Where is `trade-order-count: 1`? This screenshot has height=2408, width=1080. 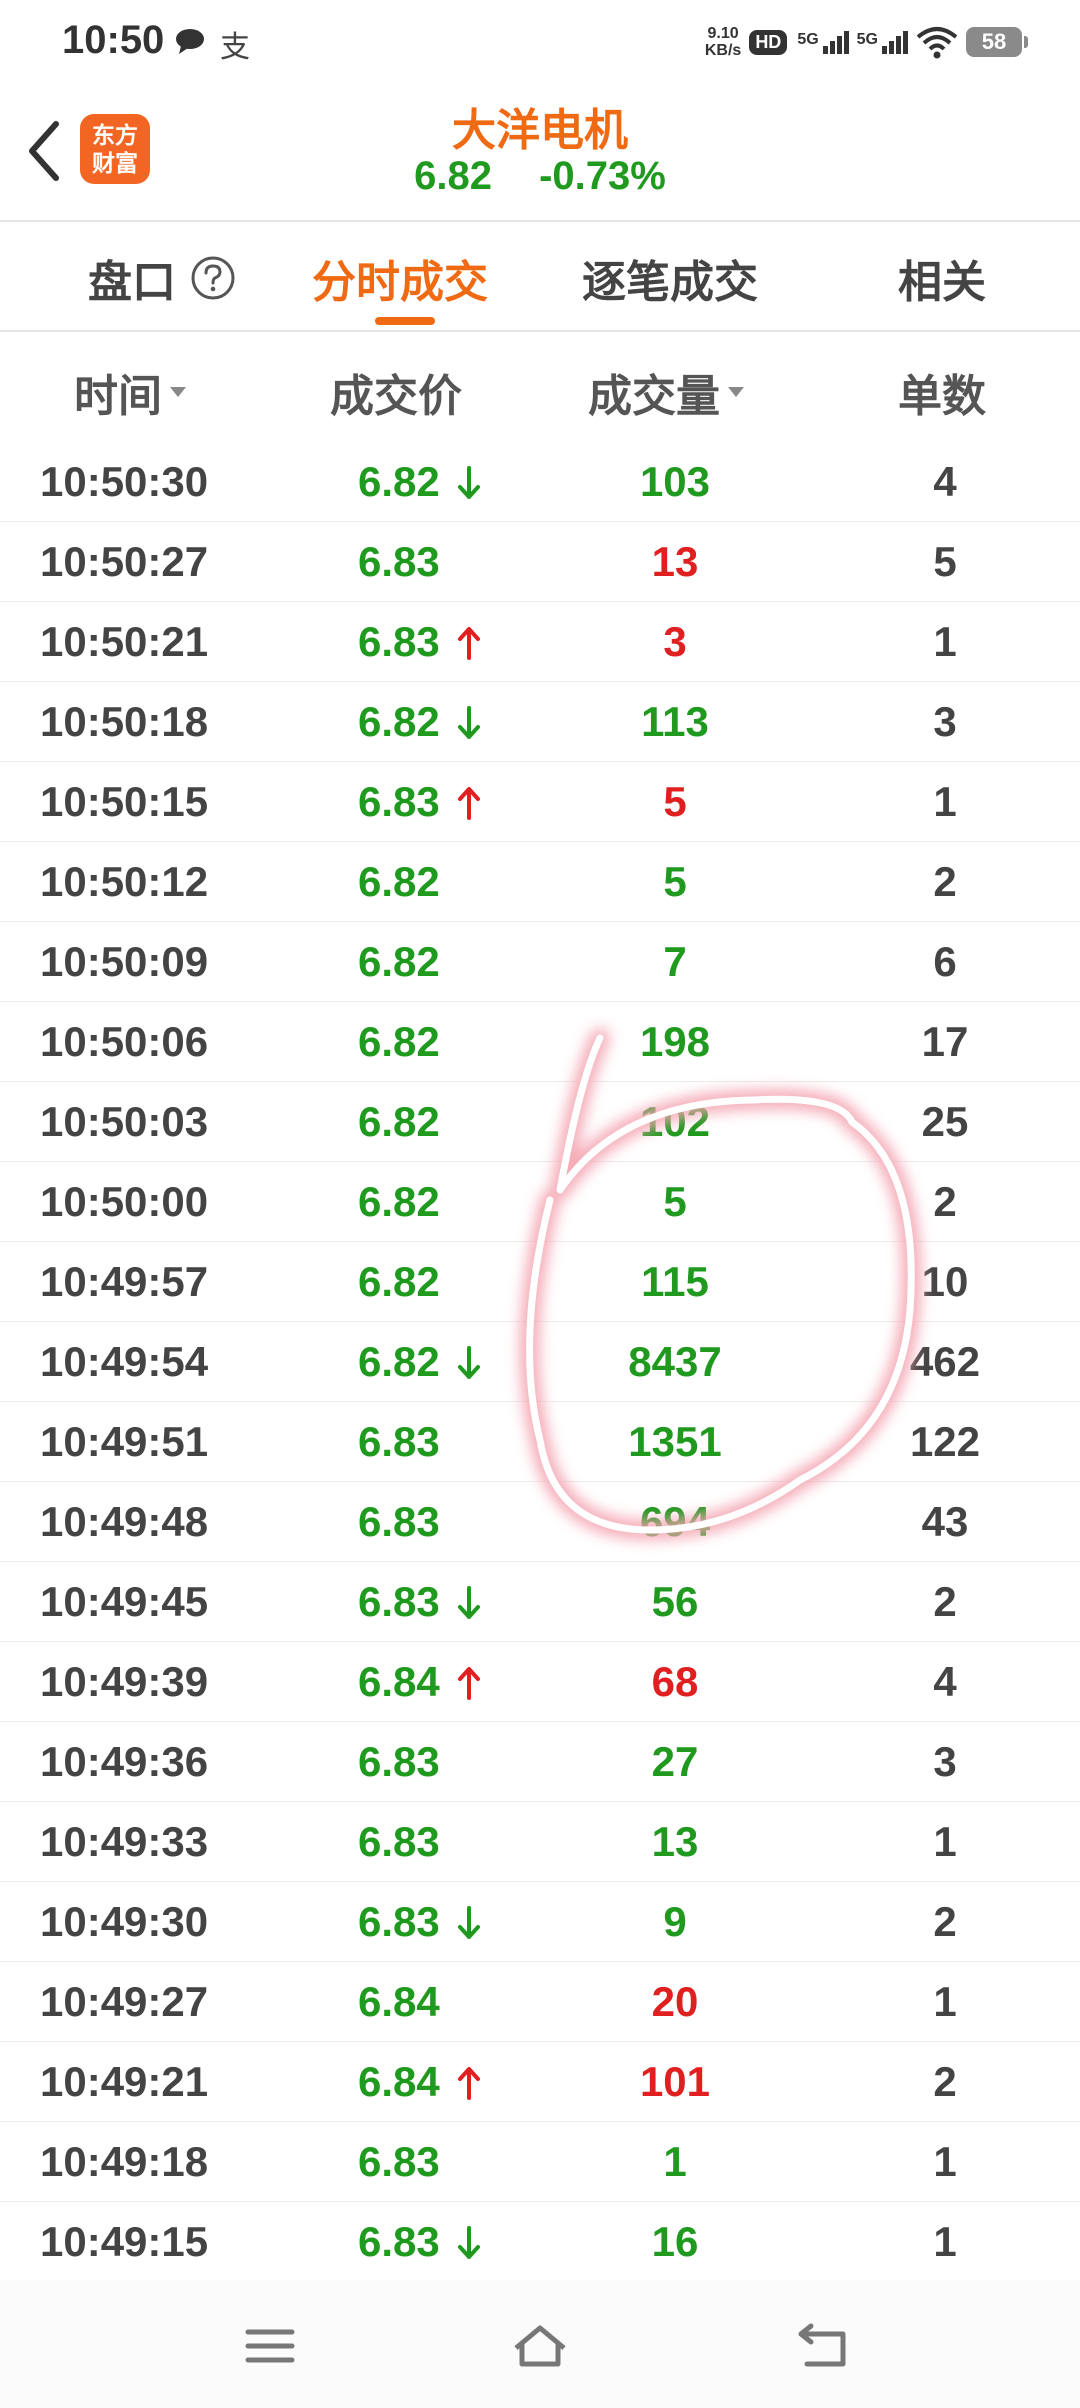 trade-order-count: 1 is located at coordinates (945, 2241).